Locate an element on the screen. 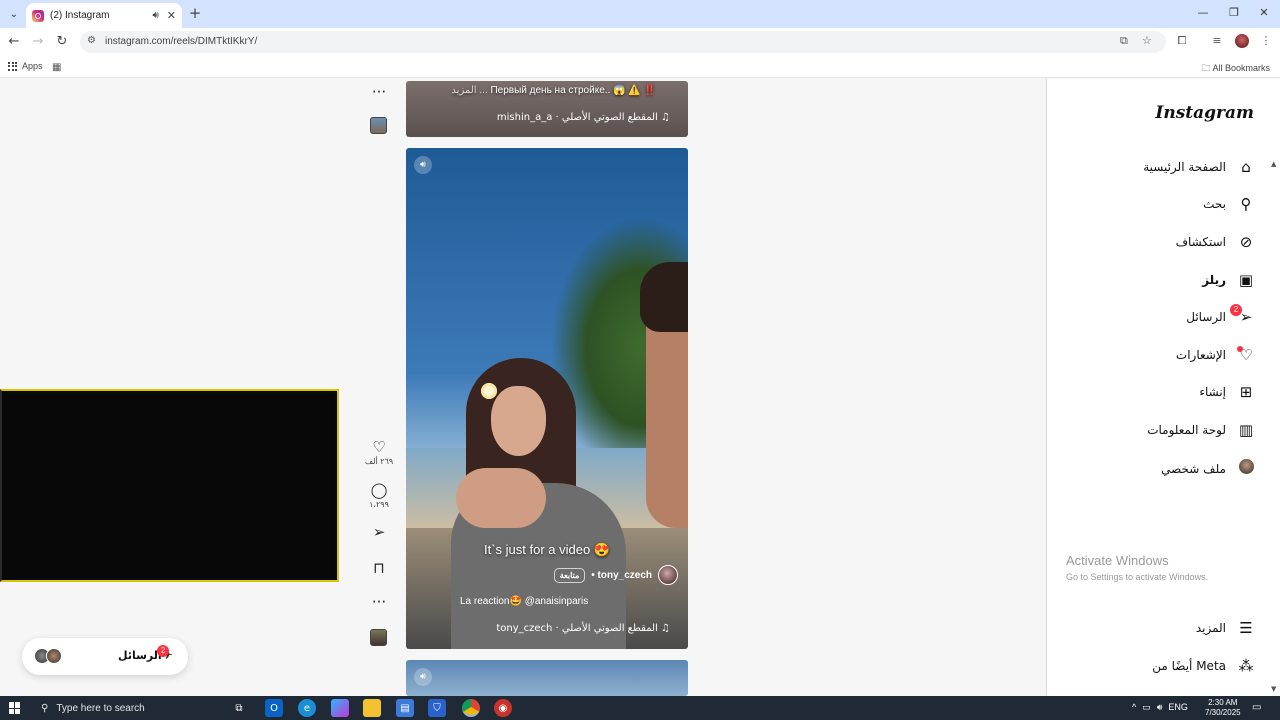 The image size is (1280, 720). nav-more: المزيد ☰ is located at coordinates (1226, 628).